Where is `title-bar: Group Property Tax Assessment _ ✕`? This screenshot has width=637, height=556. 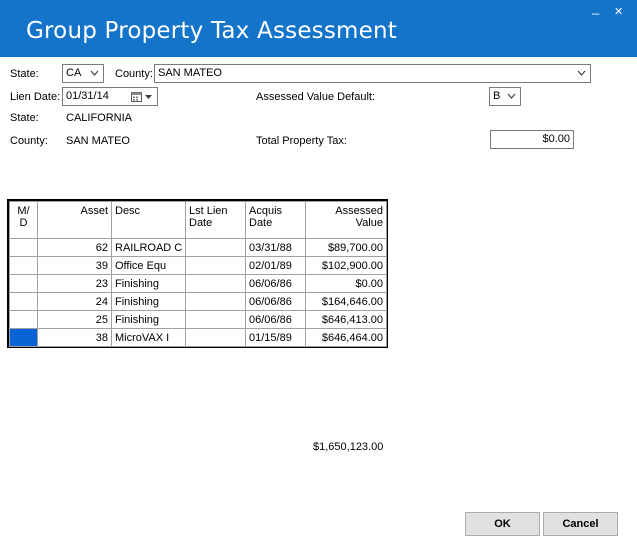 title-bar: Group Property Tax Assessment _ ✕ is located at coordinates (318, 28).